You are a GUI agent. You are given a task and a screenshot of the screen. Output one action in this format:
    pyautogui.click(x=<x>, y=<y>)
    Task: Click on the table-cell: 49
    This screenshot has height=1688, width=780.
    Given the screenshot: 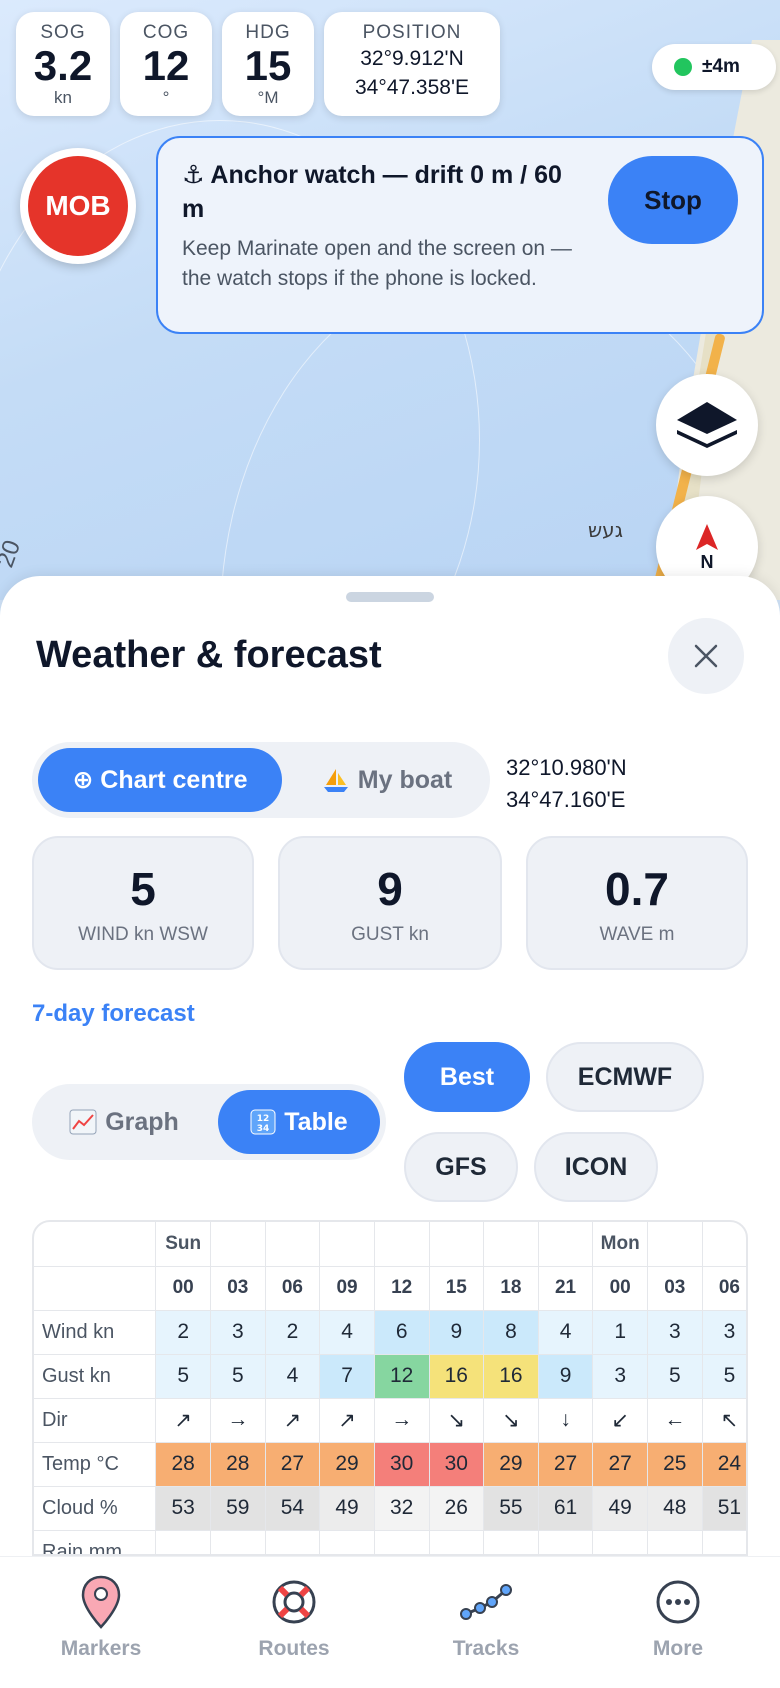 What is the action you would take?
    pyautogui.click(x=620, y=1508)
    